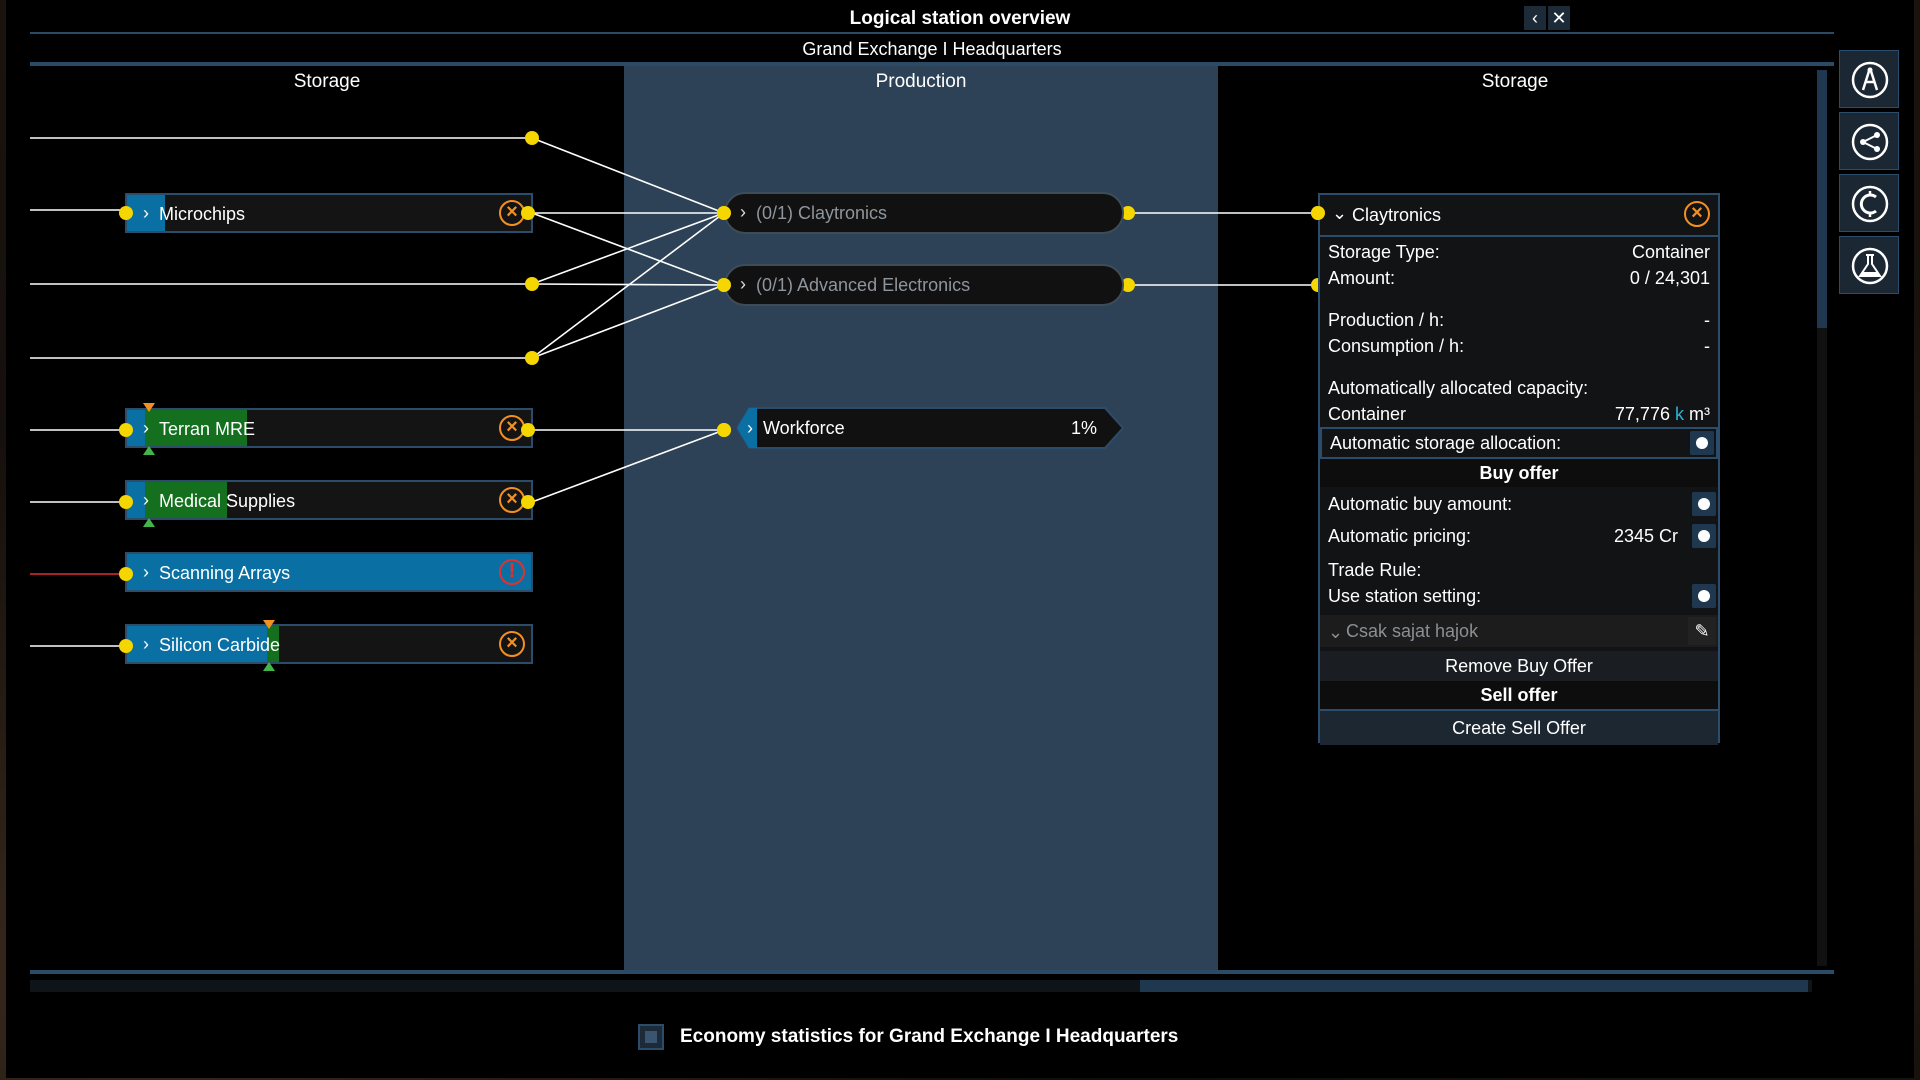  Describe the element at coordinates (1707, 346) in the screenshot. I see `consumption-value: -` at that location.